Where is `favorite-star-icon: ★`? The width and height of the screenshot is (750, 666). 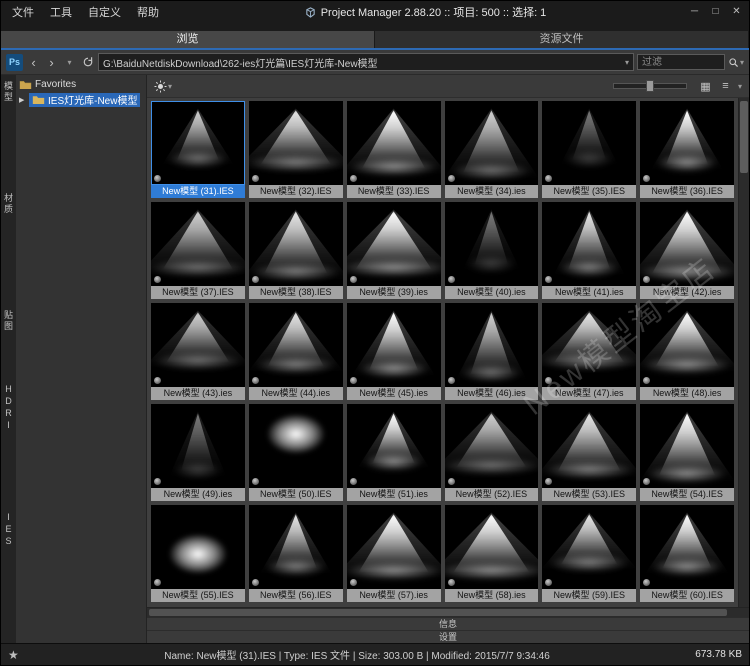
favorite-star-icon: ★ is located at coordinates (13, 655).